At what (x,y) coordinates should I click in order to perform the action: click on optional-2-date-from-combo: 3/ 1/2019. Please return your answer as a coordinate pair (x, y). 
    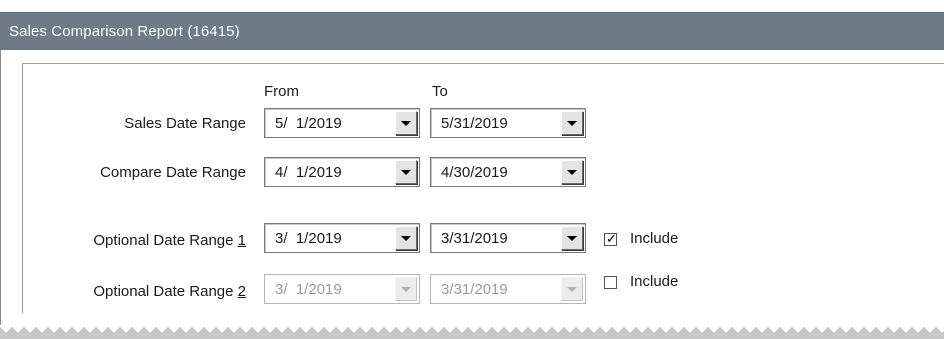
    Looking at the image, I should click on (342, 289).